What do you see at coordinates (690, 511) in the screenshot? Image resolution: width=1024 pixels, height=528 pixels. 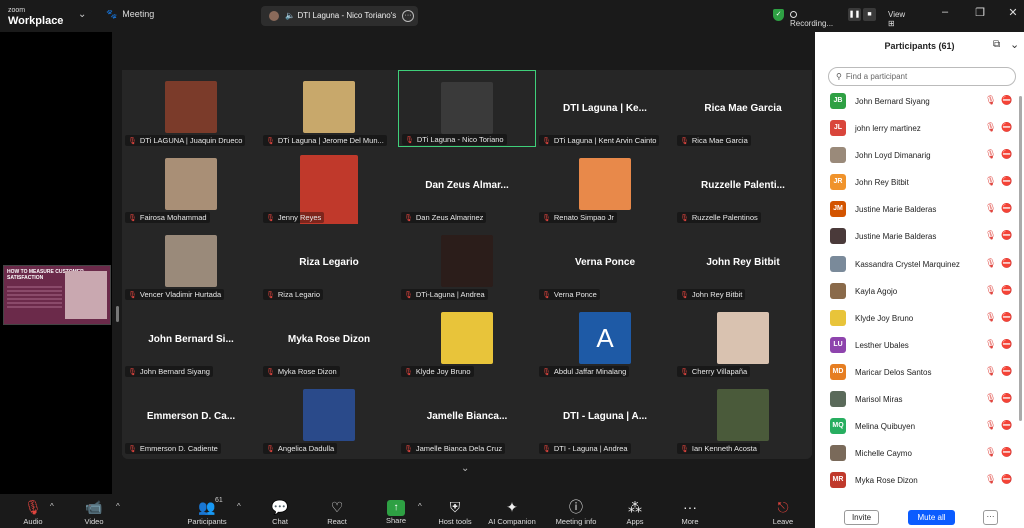 I see `more-button: ··· More` at bounding box center [690, 511].